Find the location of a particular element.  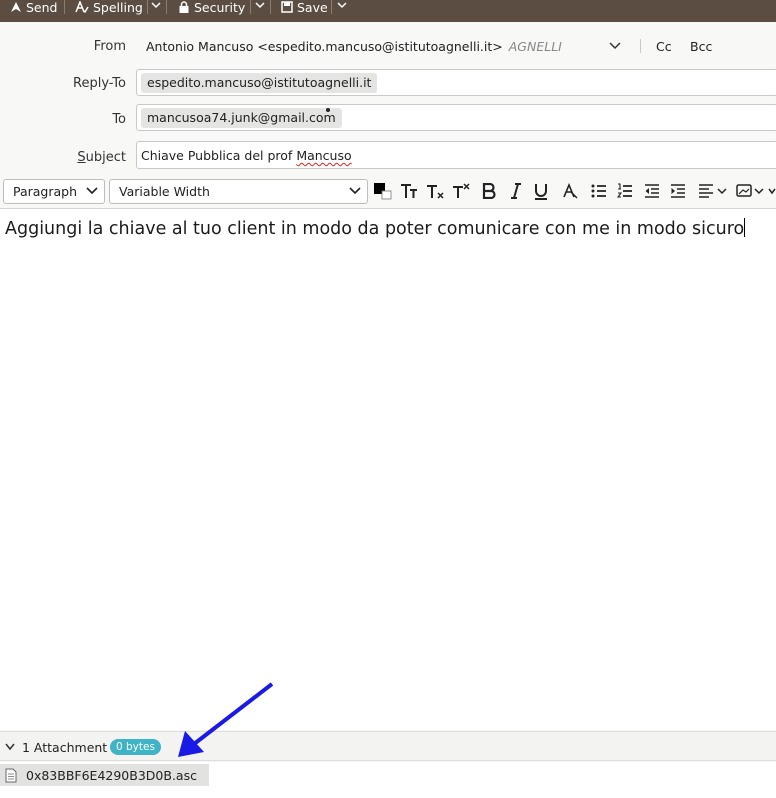

subject-misspelled-word: Mancuso is located at coordinates (324, 155).